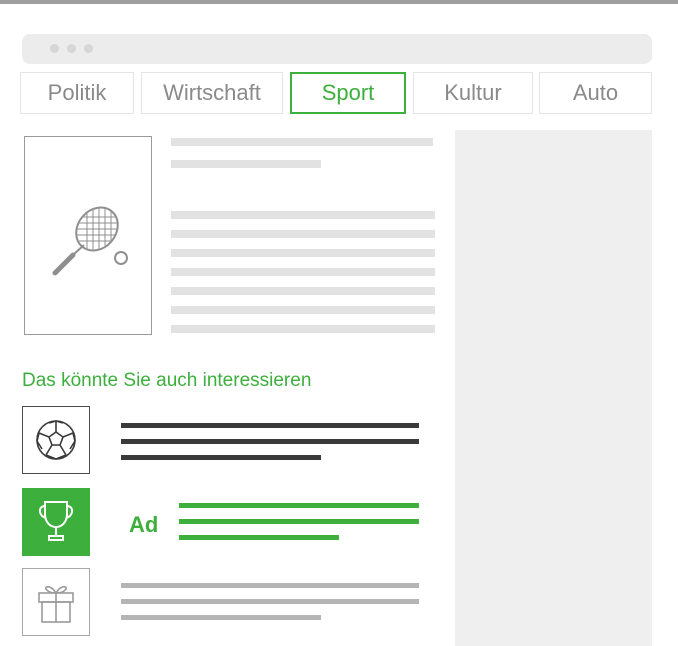 The width and height of the screenshot is (678, 646). Describe the element at coordinates (348, 93) in the screenshot. I see `tab-sport: Sport` at that location.